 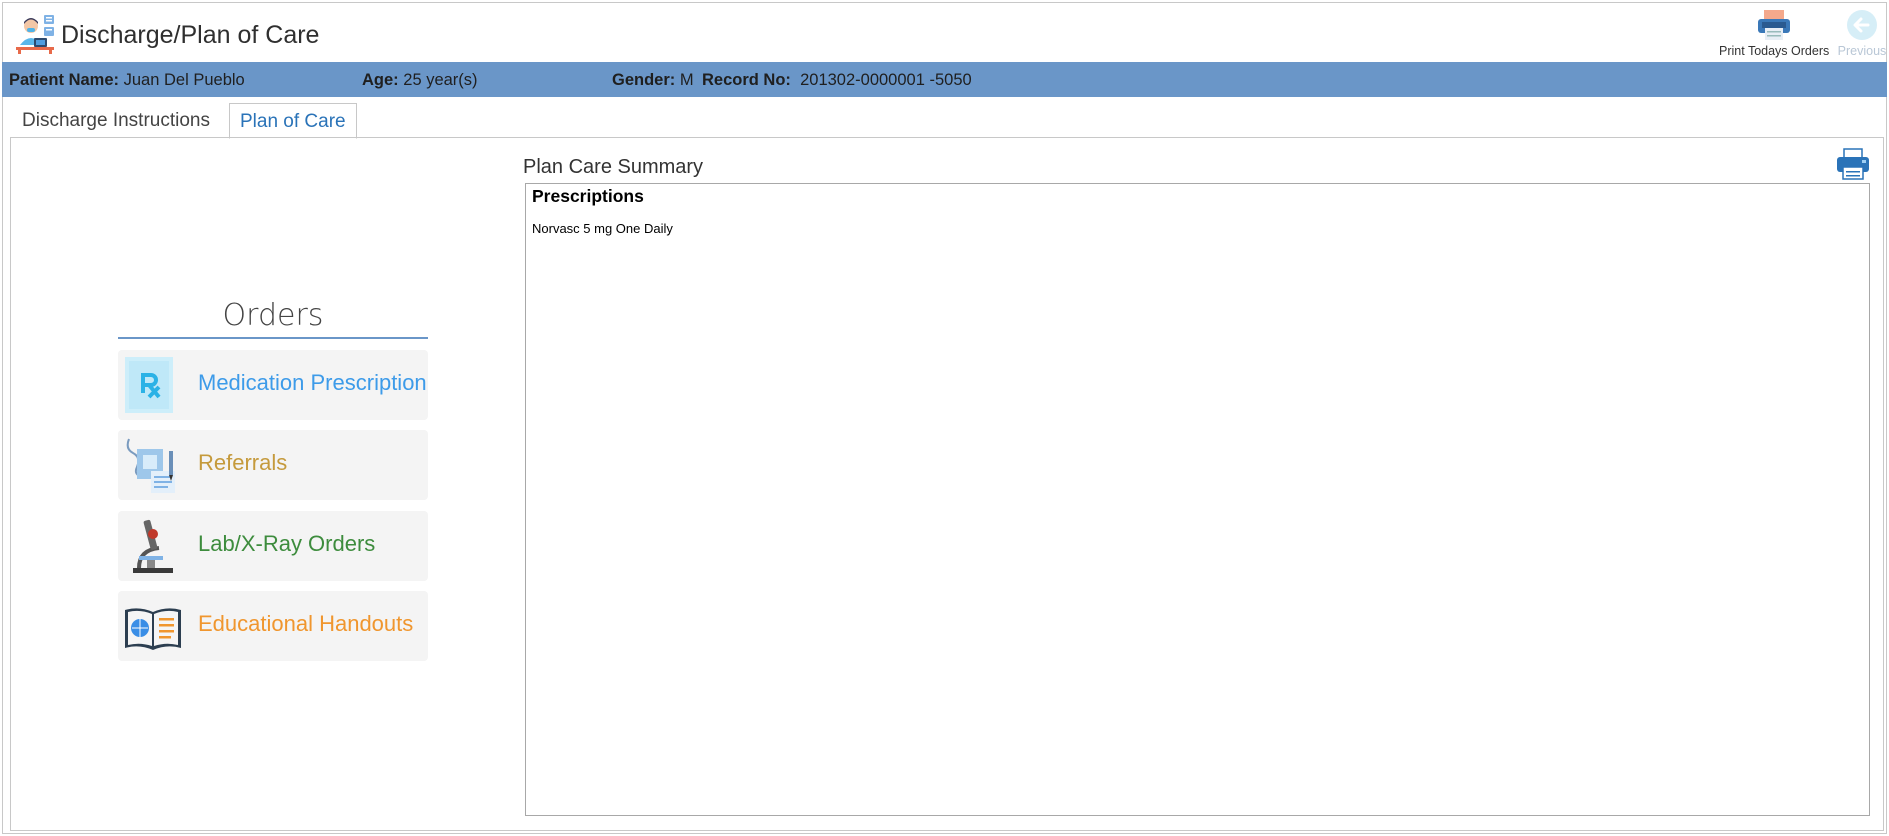 What do you see at coordinates (293, 121) in the screenshot?
I see `tab-plan-of-care: Plan of Care` at bounding box center [293, 121].